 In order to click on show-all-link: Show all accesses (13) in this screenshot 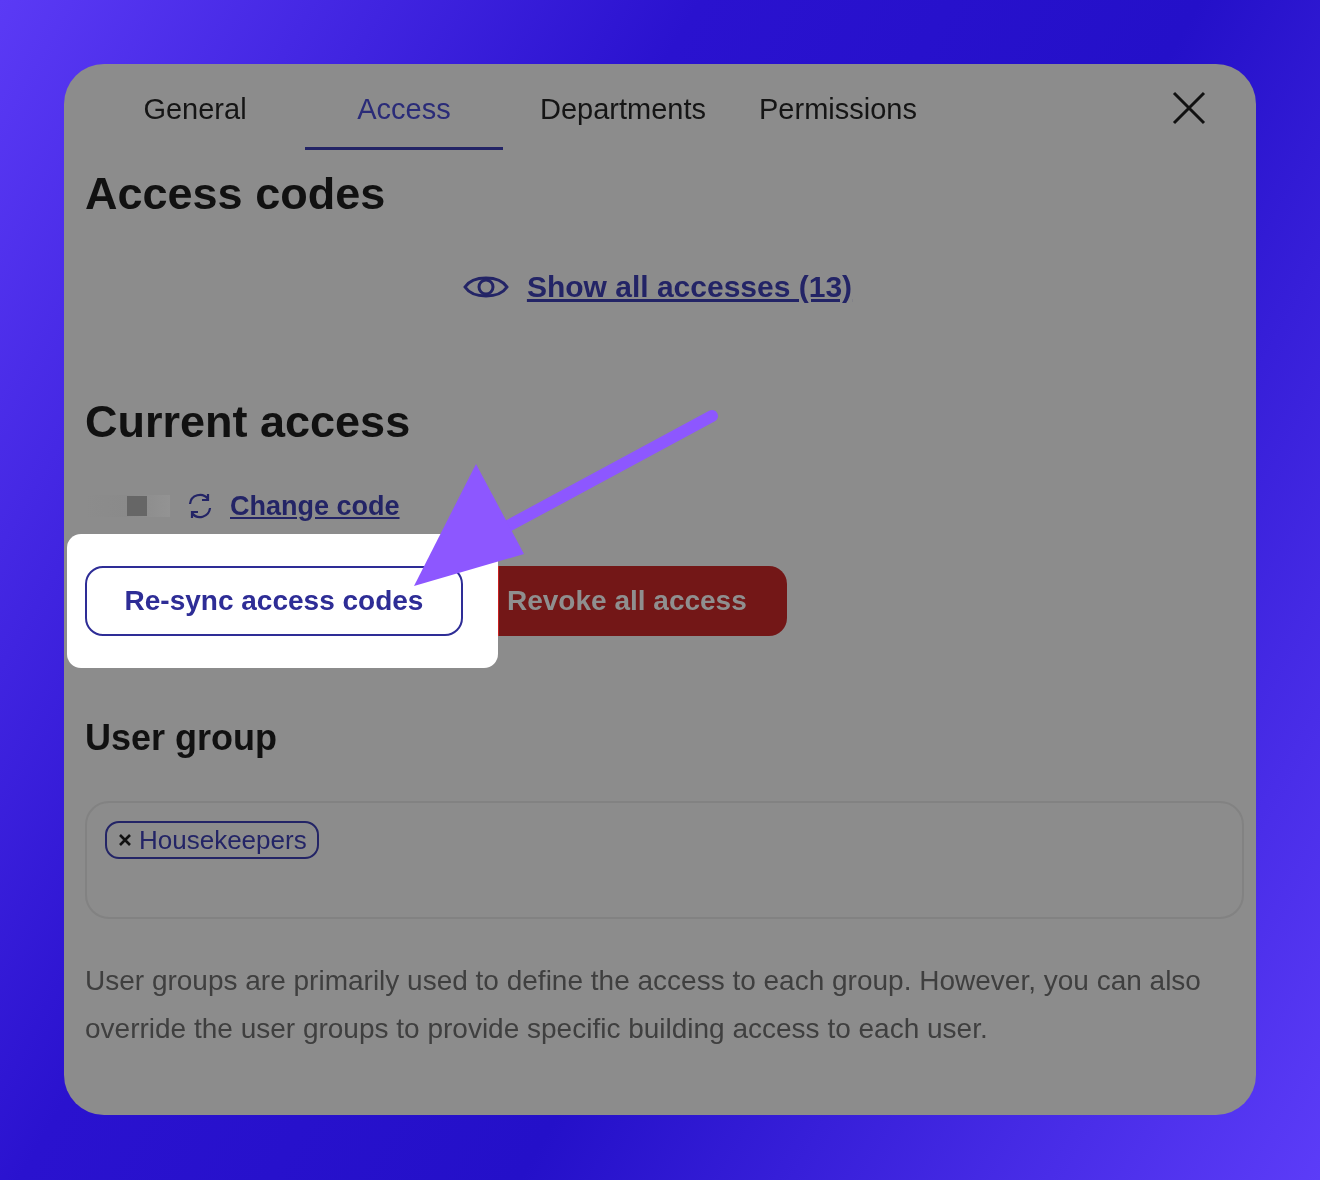, I will do `click(689, 287)`.